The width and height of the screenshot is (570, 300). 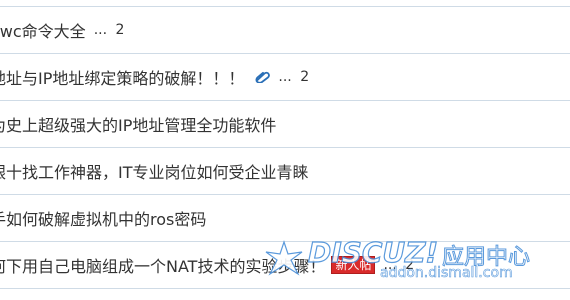 I want to click on thread-title-link: owc命令大全, so click(x=43, y=30).